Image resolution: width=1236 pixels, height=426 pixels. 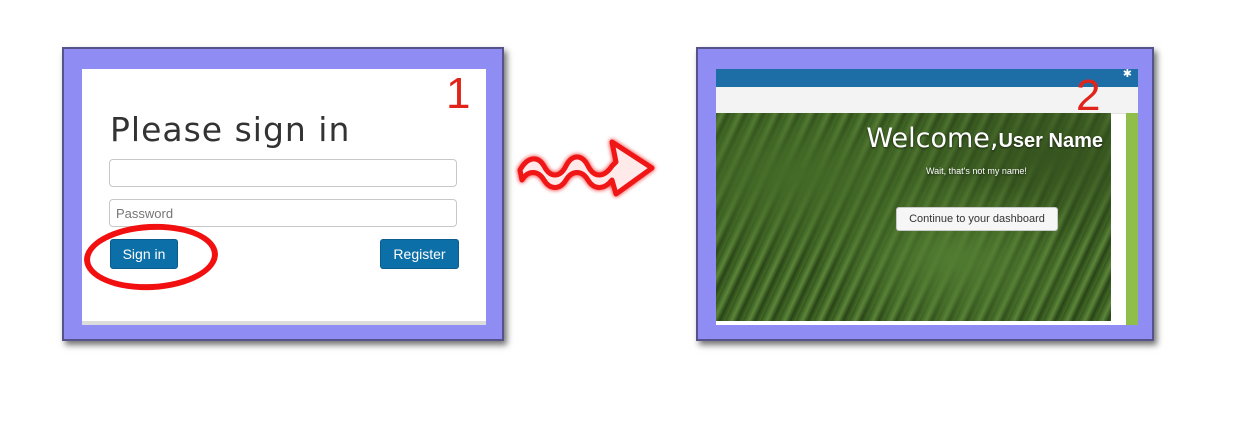 I want to click on register-button: Register, so click(x=419, y=254).